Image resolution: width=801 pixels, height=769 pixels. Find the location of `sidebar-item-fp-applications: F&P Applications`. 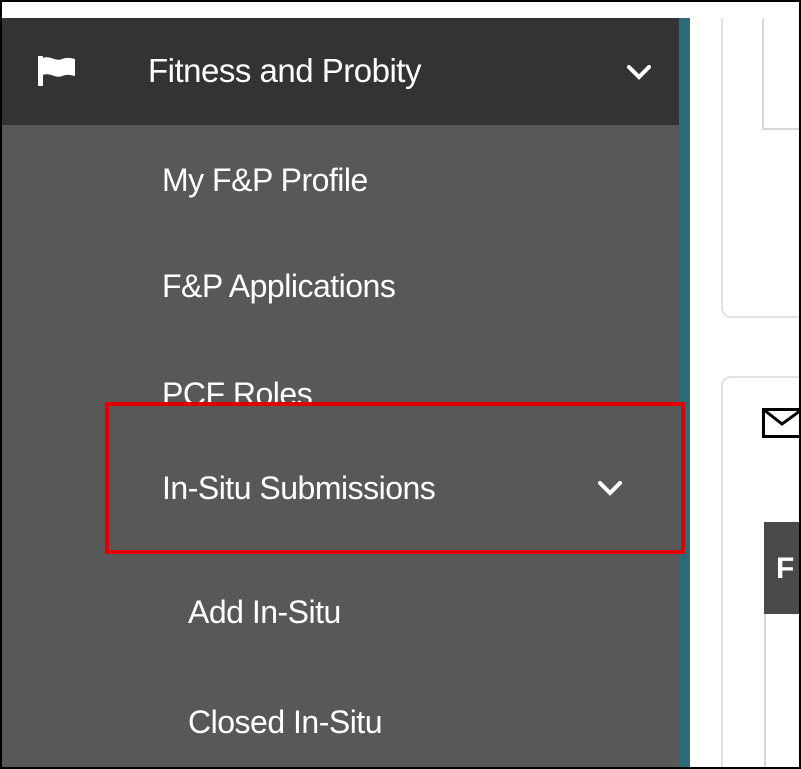

sidebar-item-fp-applications: F&P Applications is located at coordinates (340, 281).